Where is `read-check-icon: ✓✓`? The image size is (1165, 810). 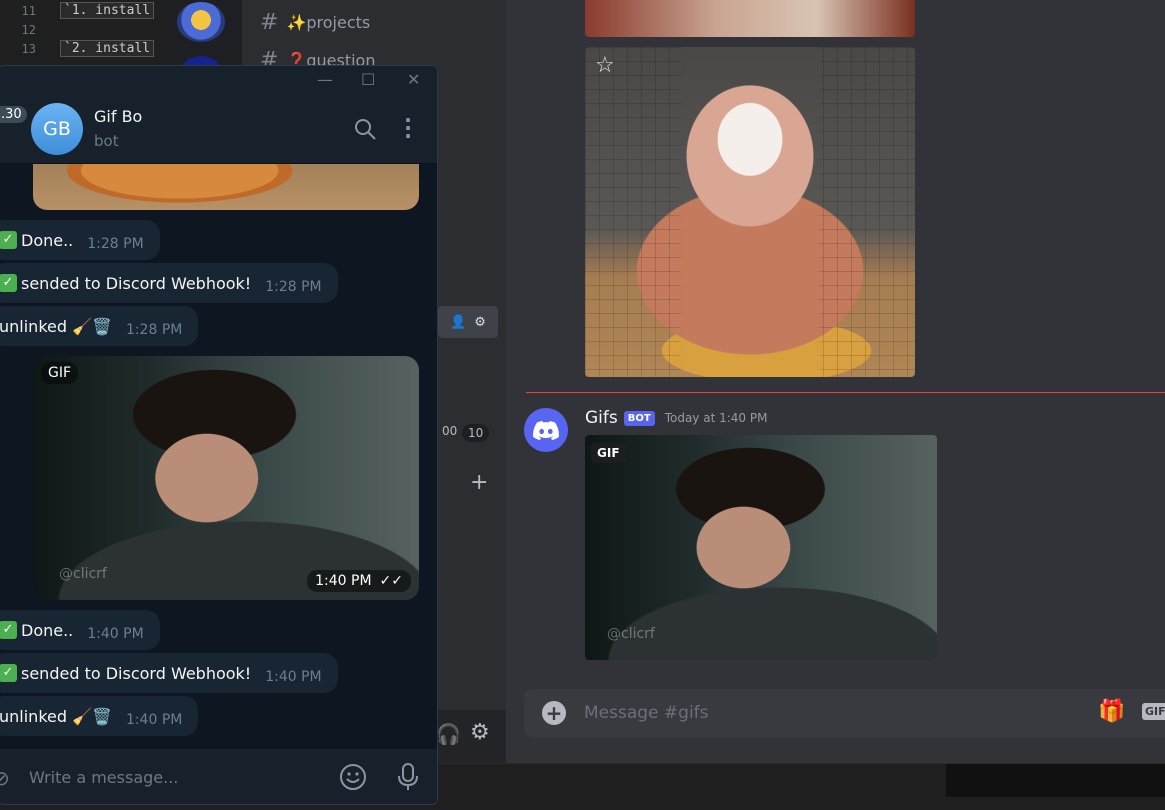 read-check-icon: ✓✓ is located at coordinates (391, 581).